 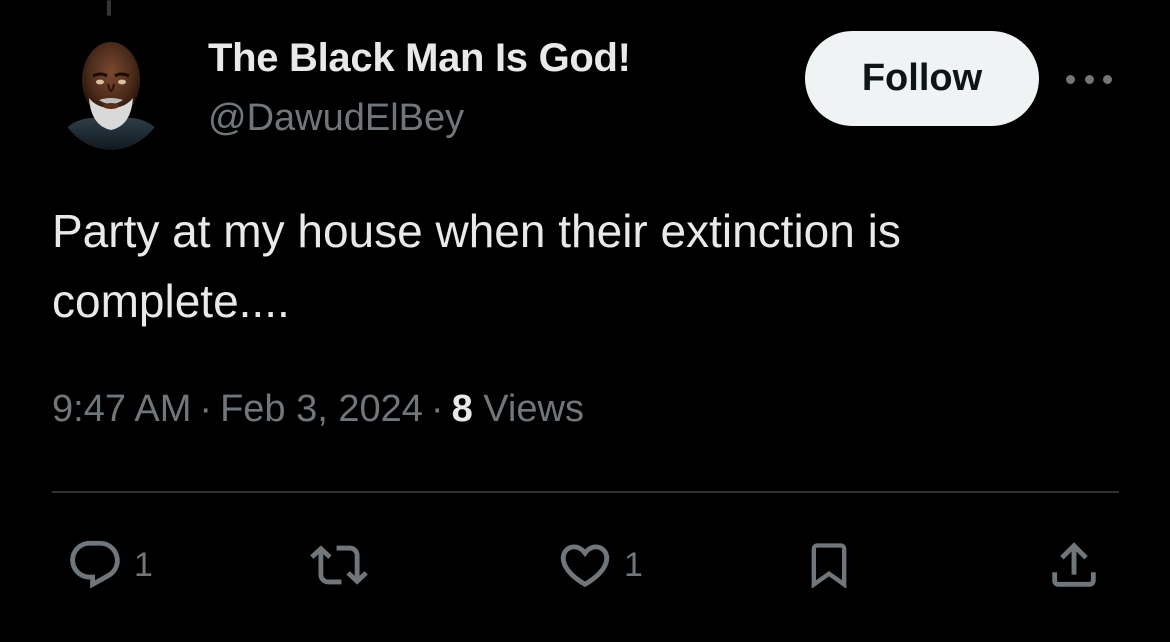 I want to click on bookmark-icon, so click(x=829, y=565).